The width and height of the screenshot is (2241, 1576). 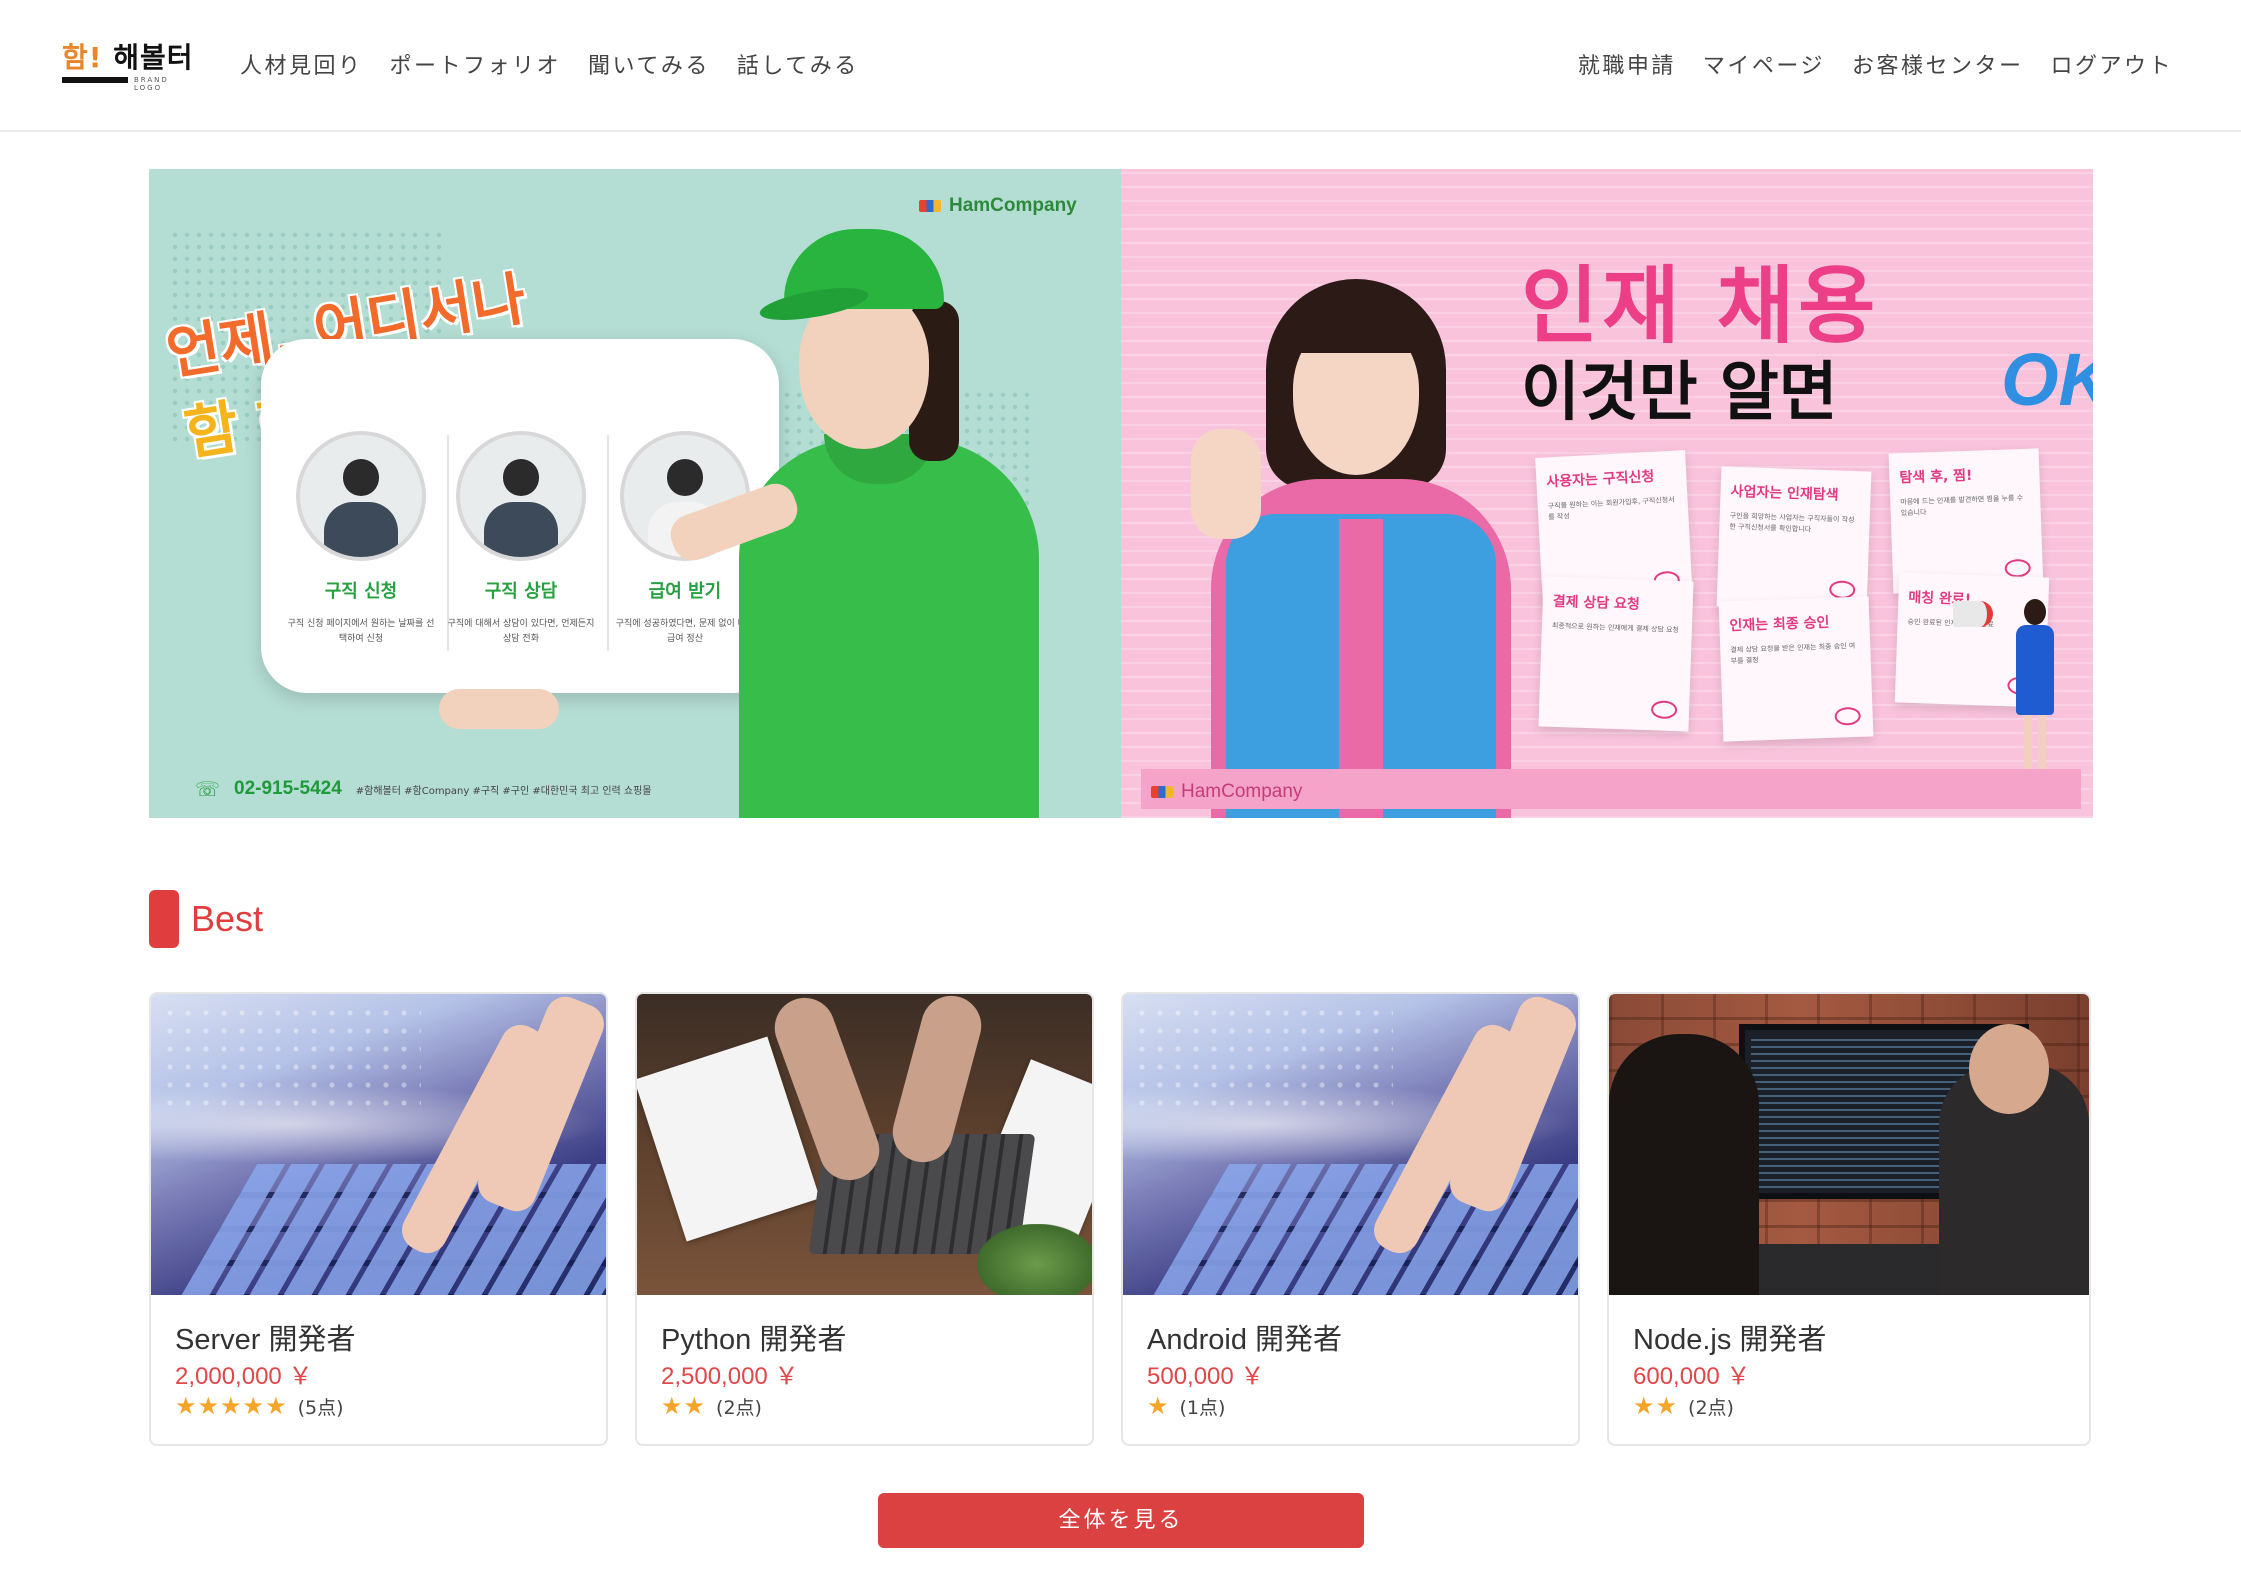 I want to click on view-all-button: 全体を見る, so click(x=1121, y=1520).